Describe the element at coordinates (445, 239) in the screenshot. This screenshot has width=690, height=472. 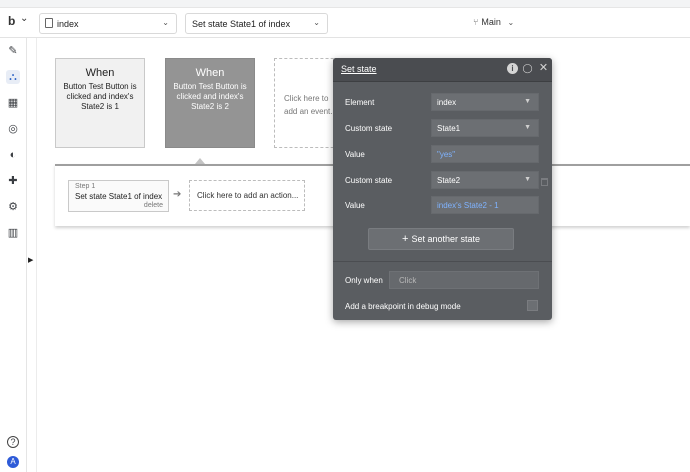
I see `set-another-state-label: Set another state` at that location.